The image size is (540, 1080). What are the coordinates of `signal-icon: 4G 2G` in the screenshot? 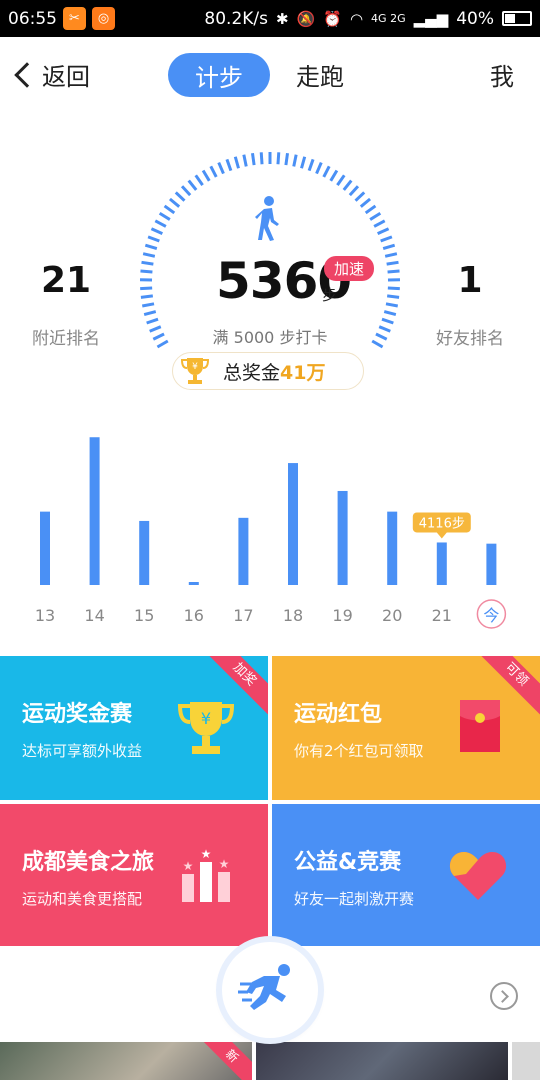 It's located at (388, 18).